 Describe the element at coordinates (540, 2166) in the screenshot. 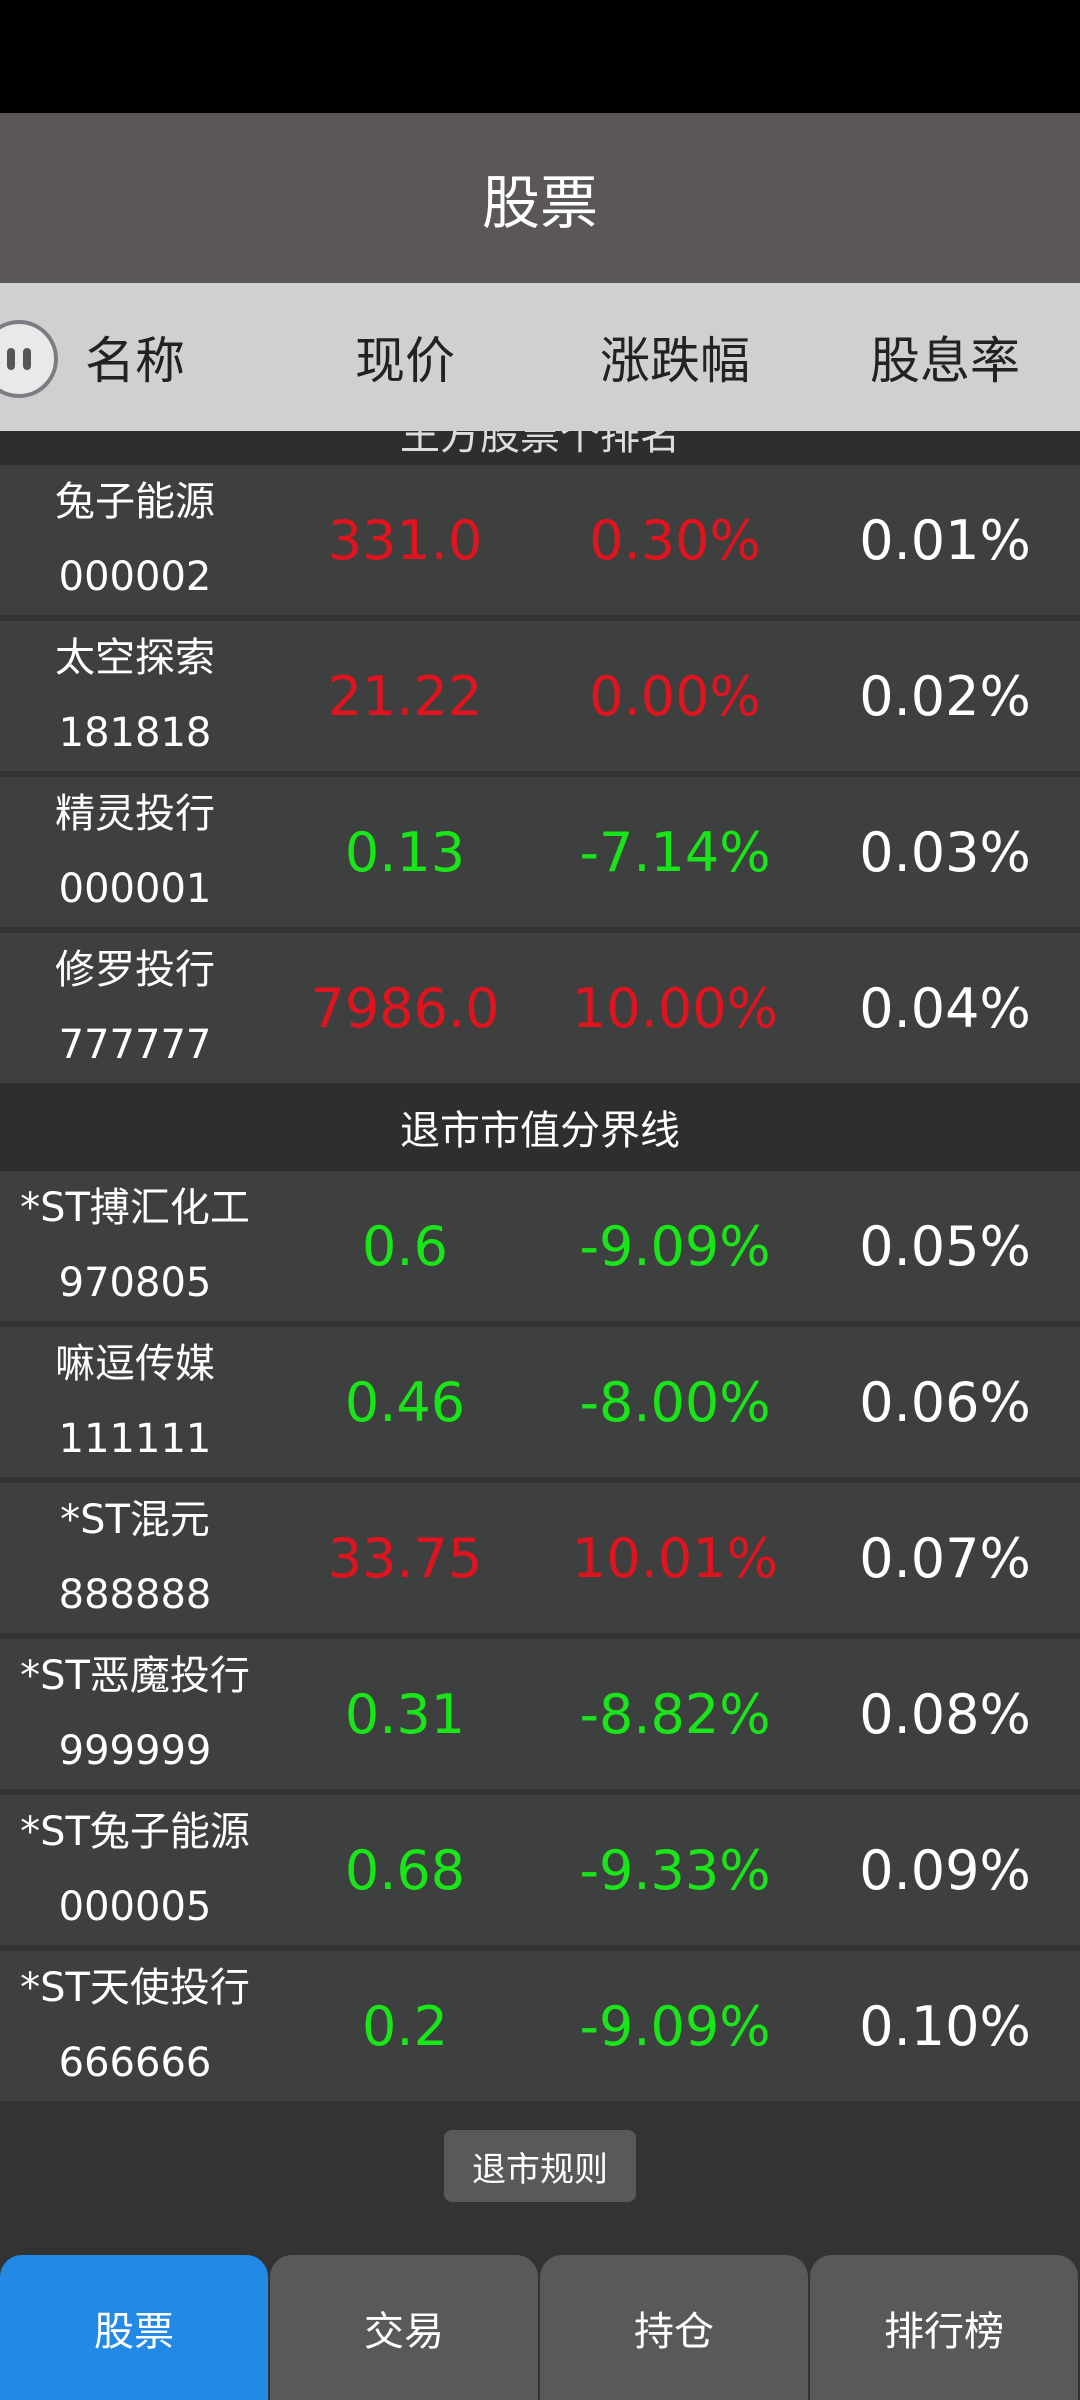

I see `delisting-rules-button: 退市规则` at that location.